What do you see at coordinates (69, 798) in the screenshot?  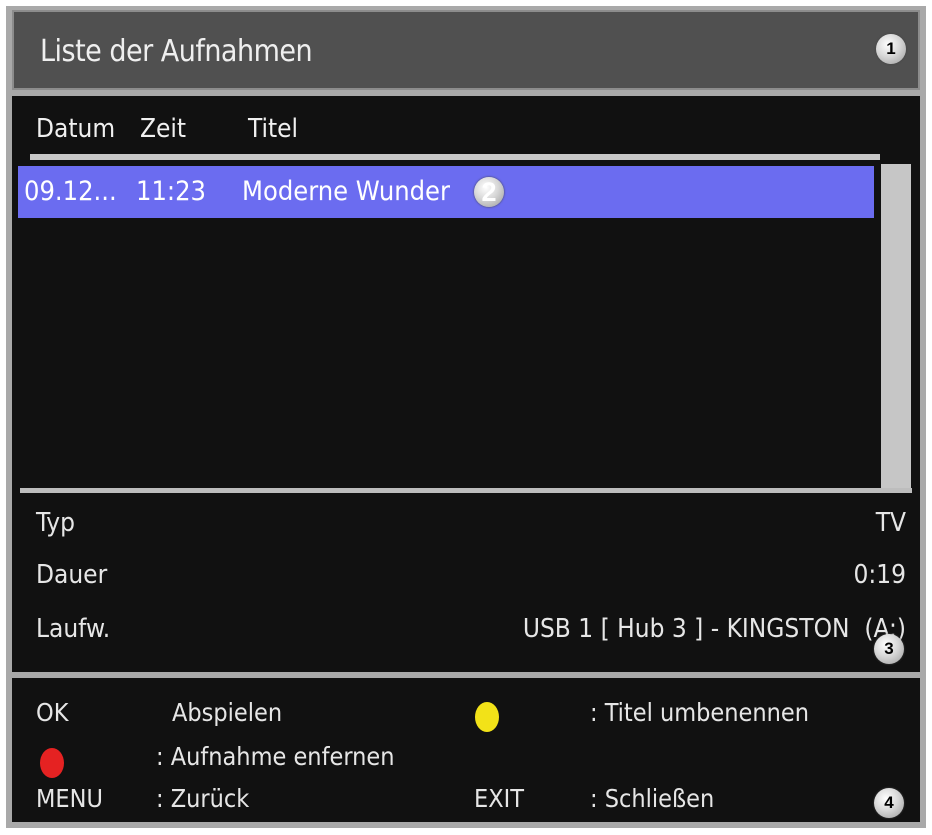 I see `menu-key-label: MENU` at bounding box center [69, 798].